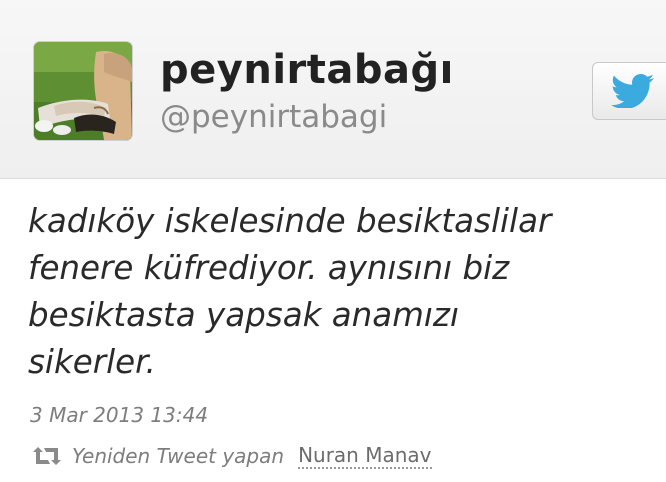  Describe the element at coordinates (47, 456) in the screenshot. I see `retweet-icon` at that location.